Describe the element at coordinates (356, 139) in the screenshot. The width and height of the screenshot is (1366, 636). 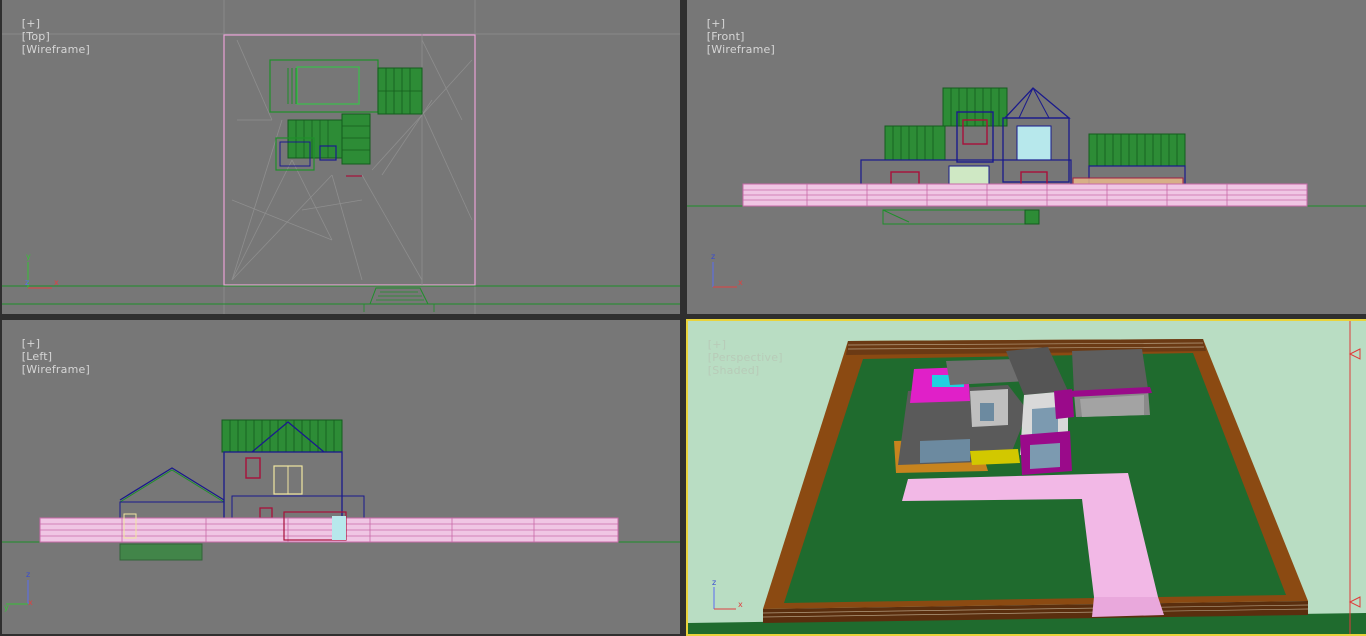
I see `house-roof-wing` at that location.